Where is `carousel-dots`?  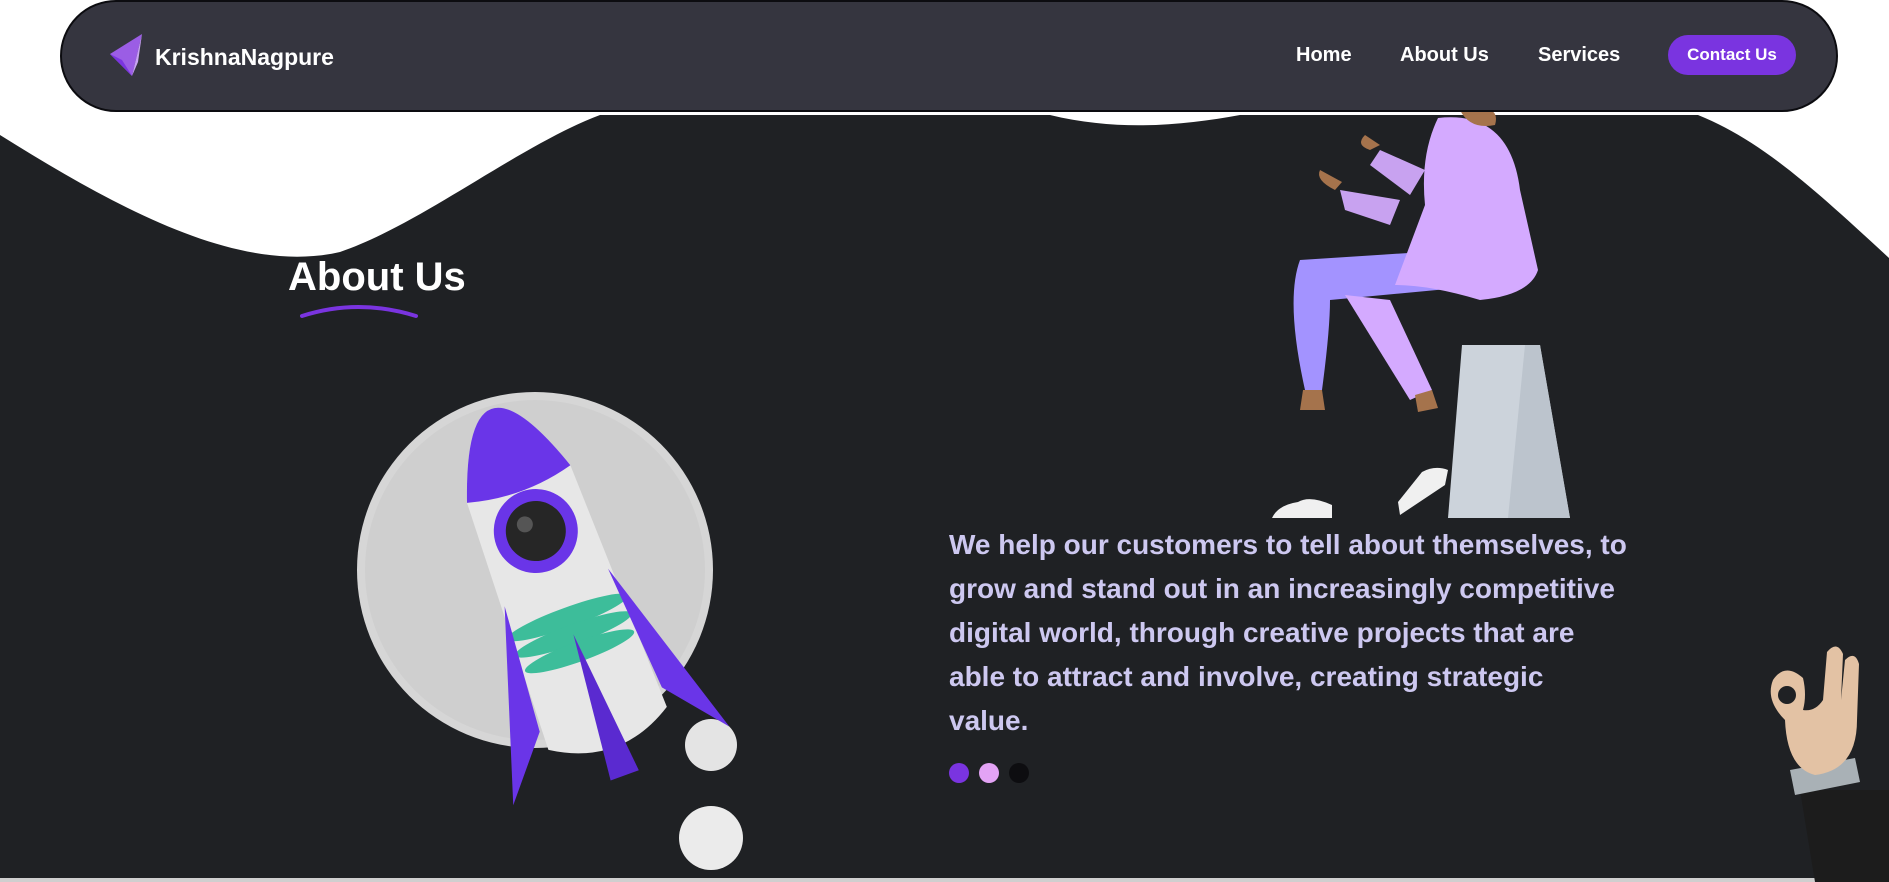
carousel-dots is located at coordinates (994, 775).